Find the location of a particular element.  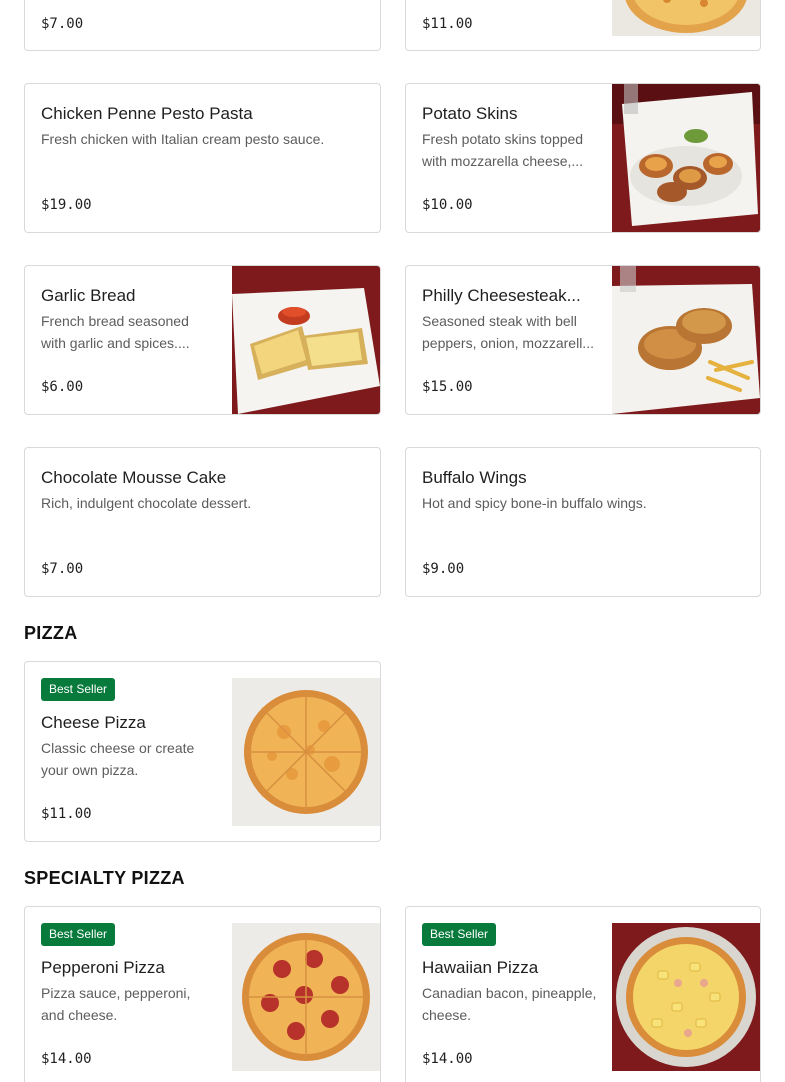

item-name: Potato Skins is located at coordinates (470, 113).